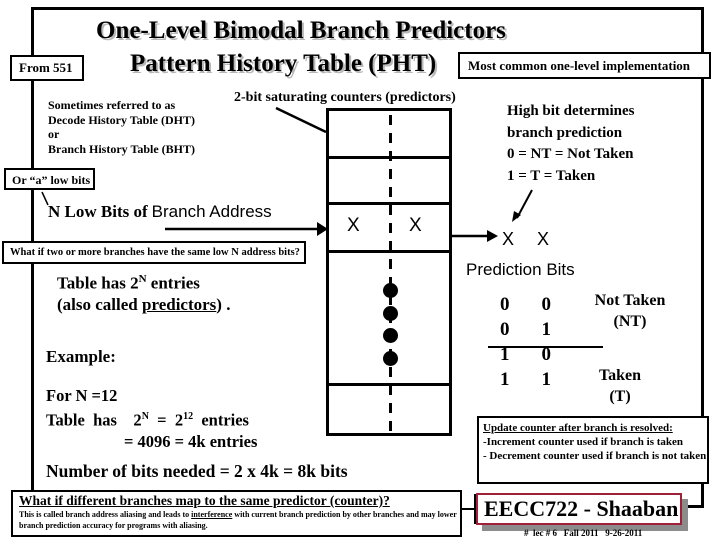 Image resolution: width=720 pixels, height=540 pixels. Describe the element at coordinates (98, 211) in the screenshot. I see `n-low-bits-bold: N Low Bits of` at that location.